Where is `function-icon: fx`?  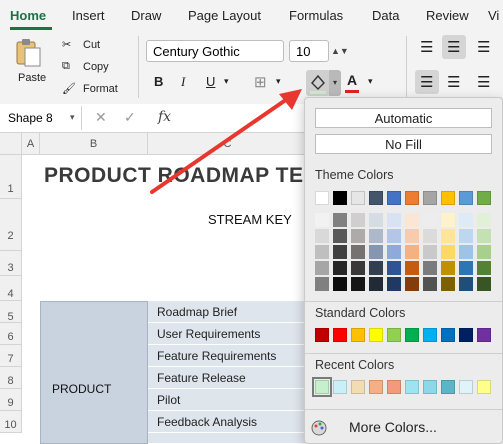
function-icon: fx is located at coordinates (164, 117).